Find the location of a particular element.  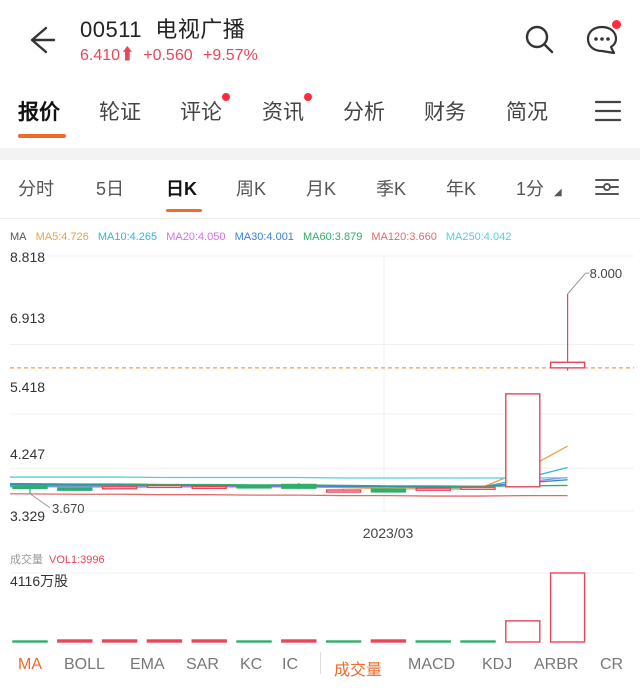

indicator-tab-cr: CR is located at coordinates (611, 665).